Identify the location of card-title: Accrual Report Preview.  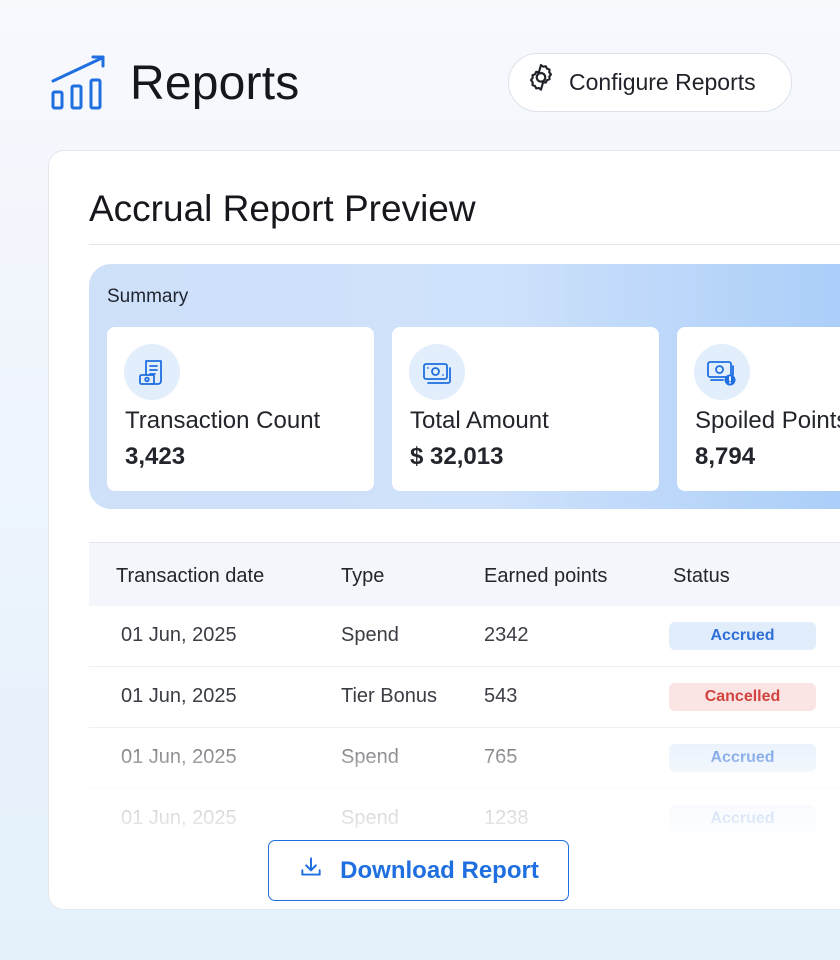
(282, 208).